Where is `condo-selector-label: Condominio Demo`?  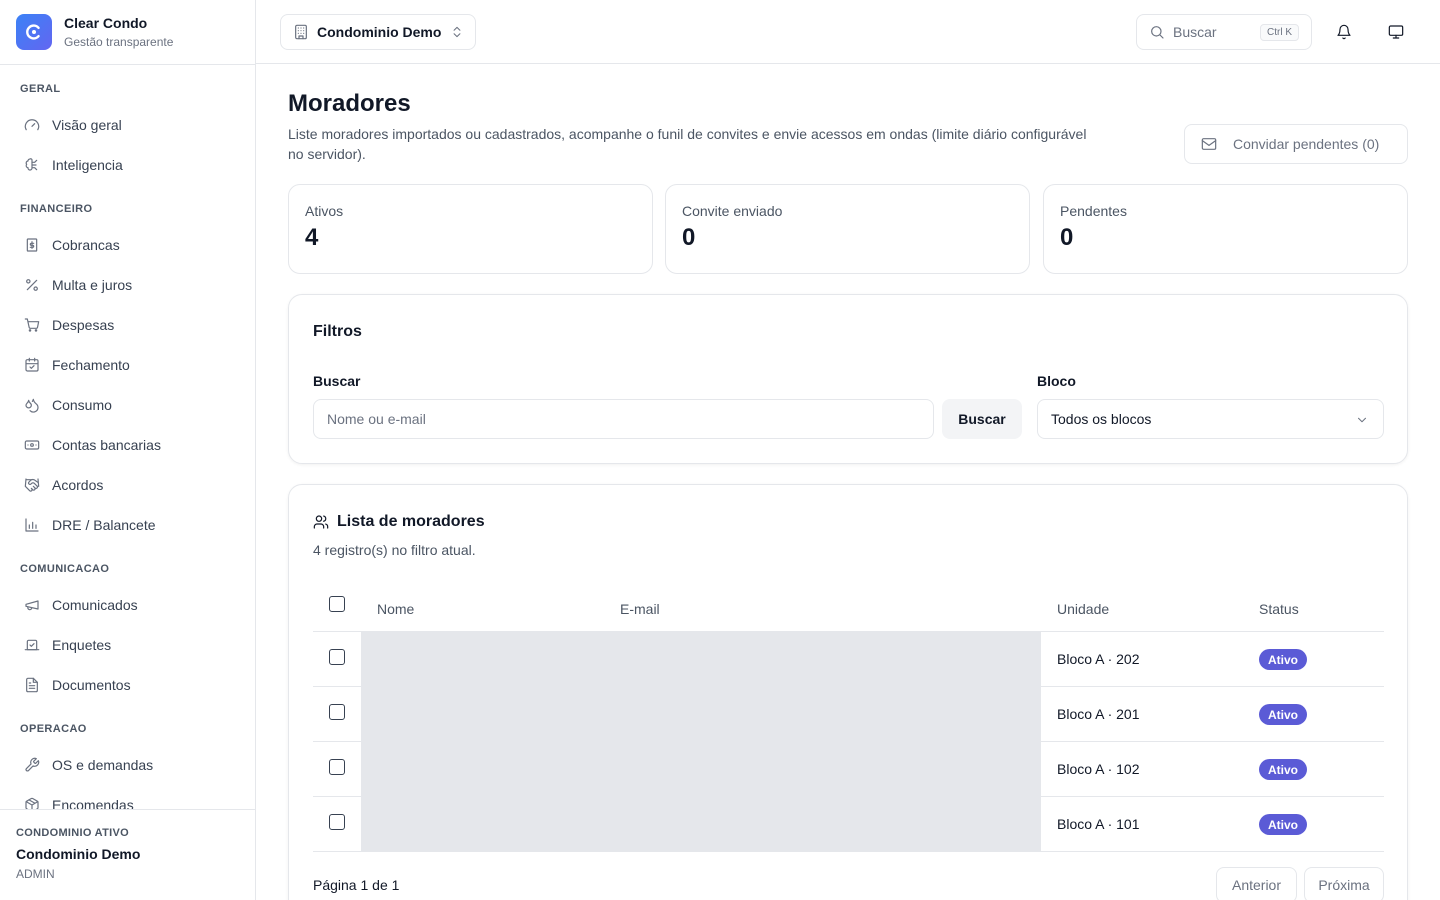 condo-selector-label: Condominio Demo is located at coordinates (379, 32).